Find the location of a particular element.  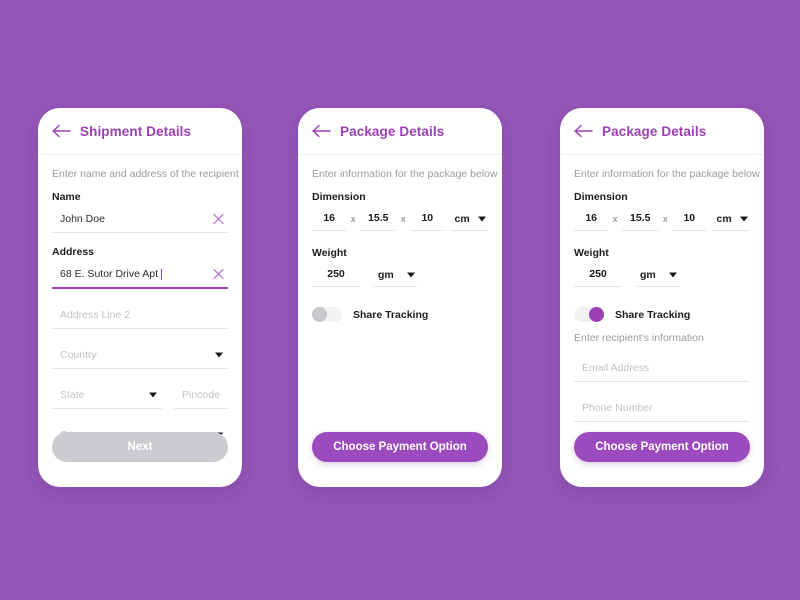

country-placeholder: Country is located at coordinates (78, 355).